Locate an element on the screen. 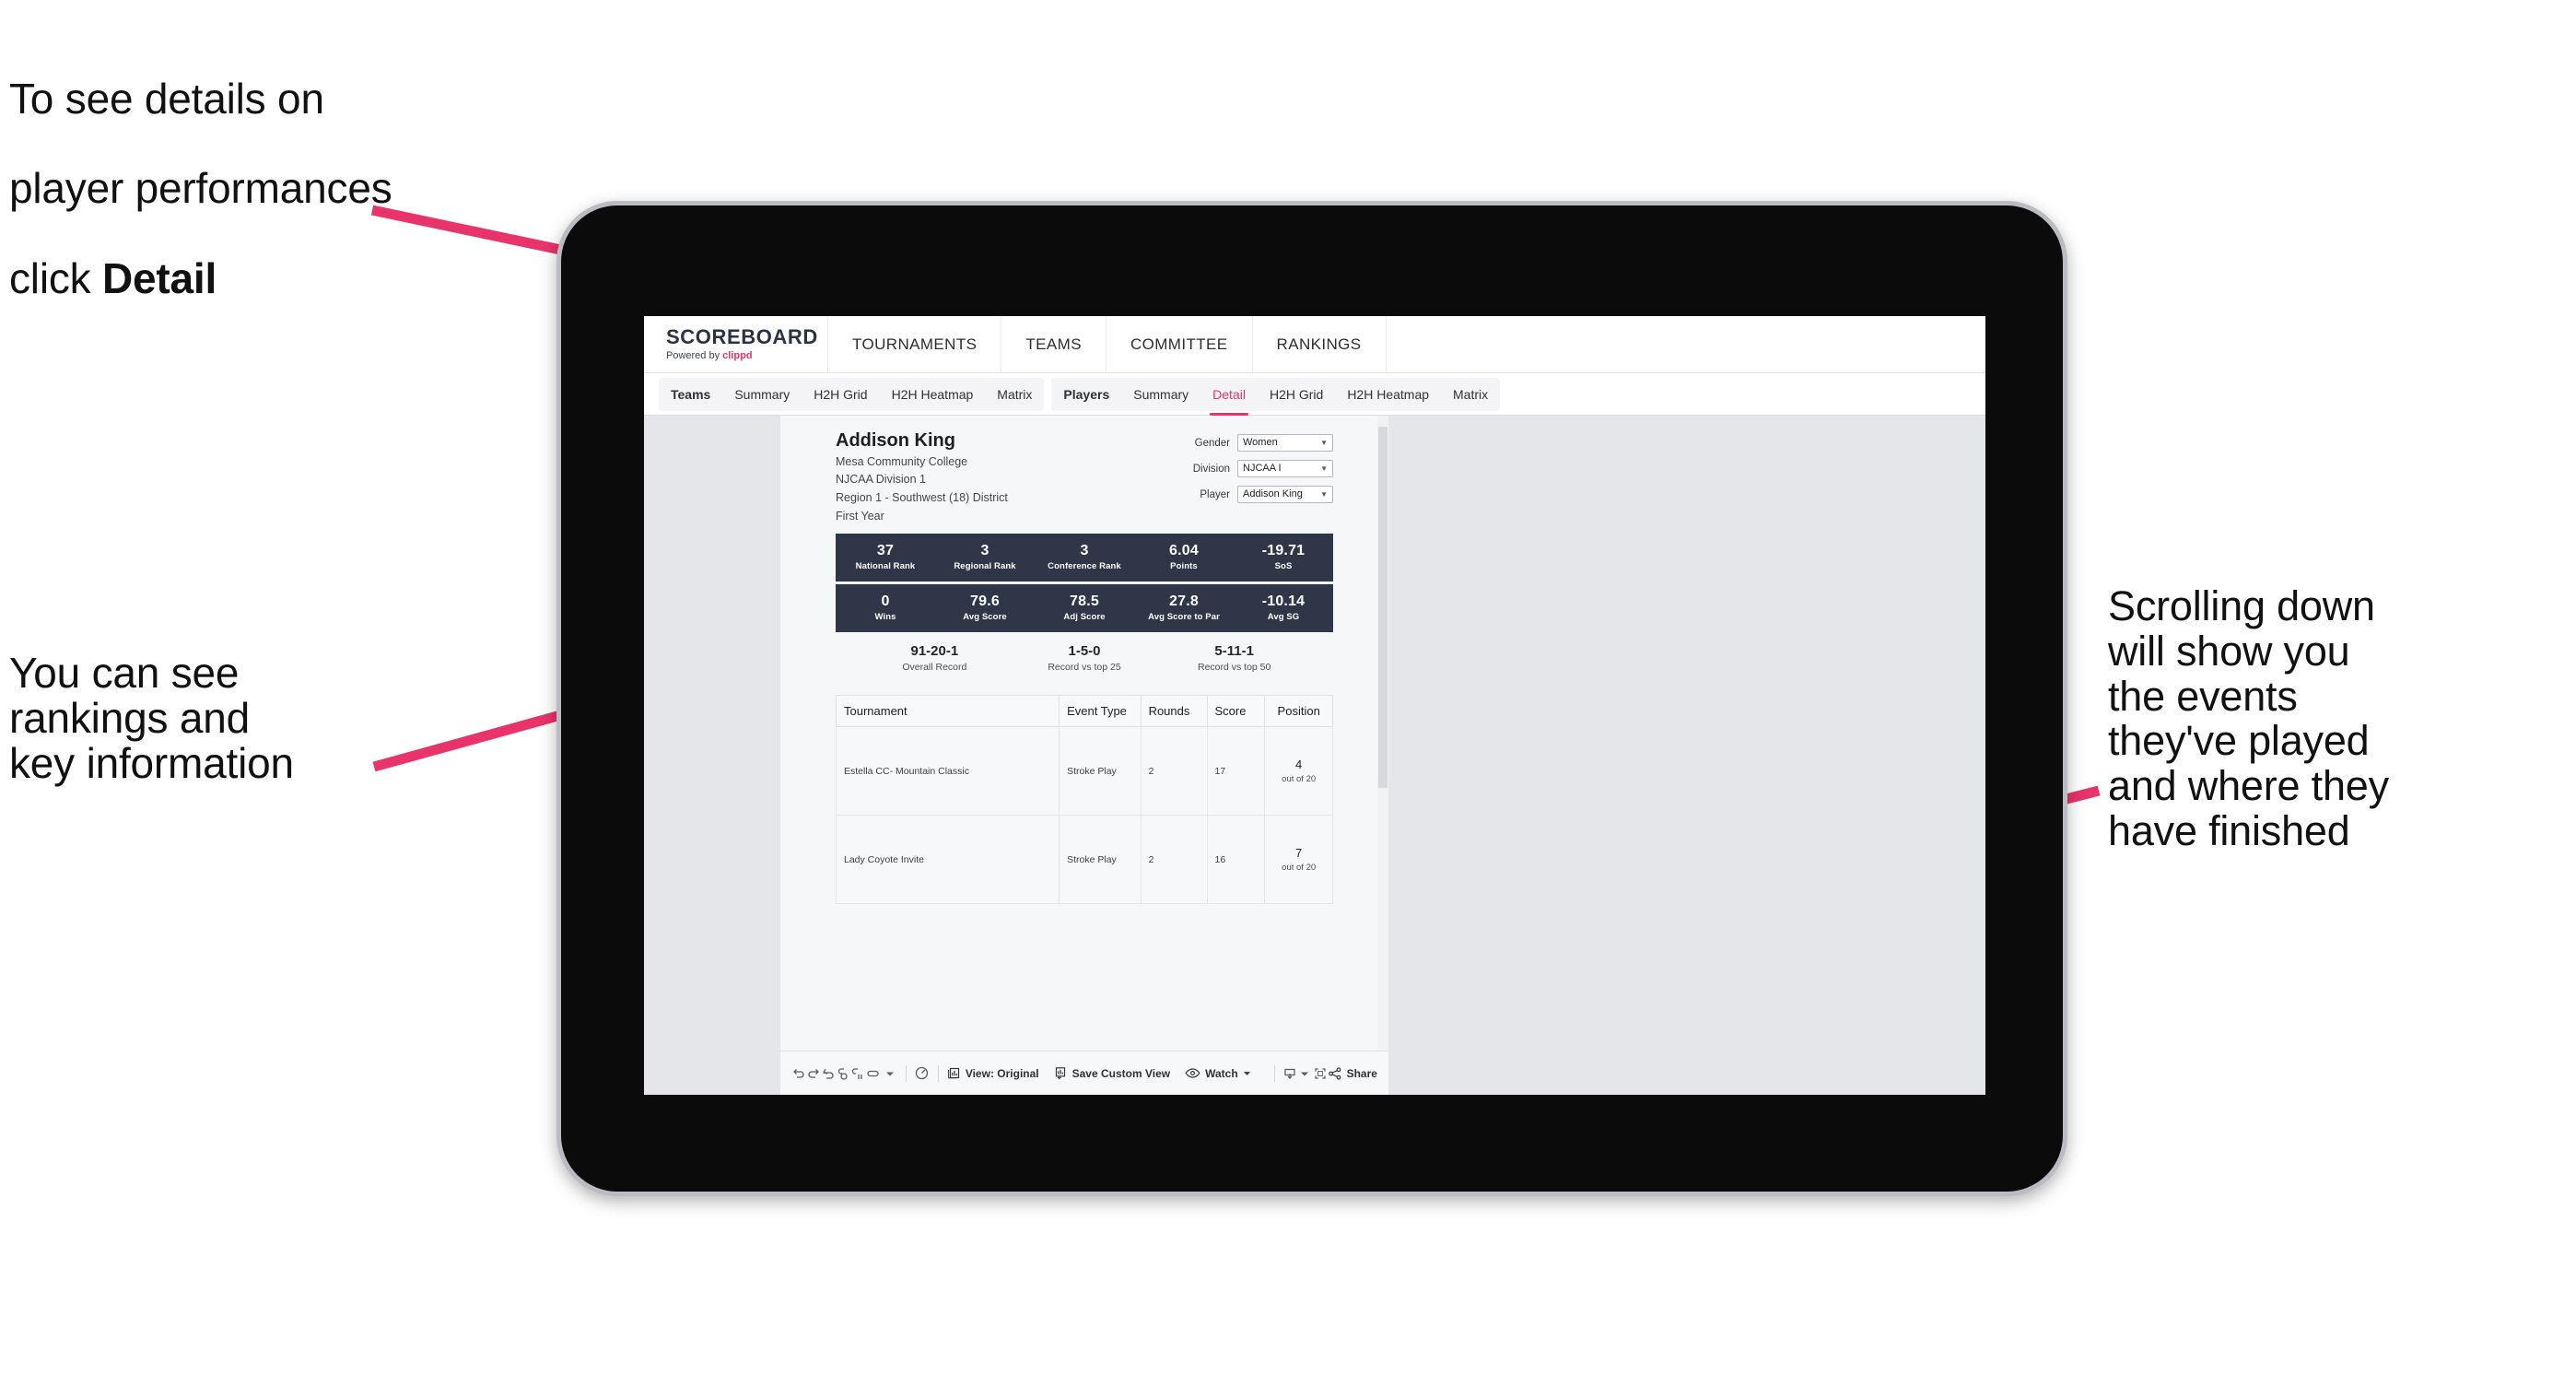  pill-icon is located at coordinates (873, 1074).